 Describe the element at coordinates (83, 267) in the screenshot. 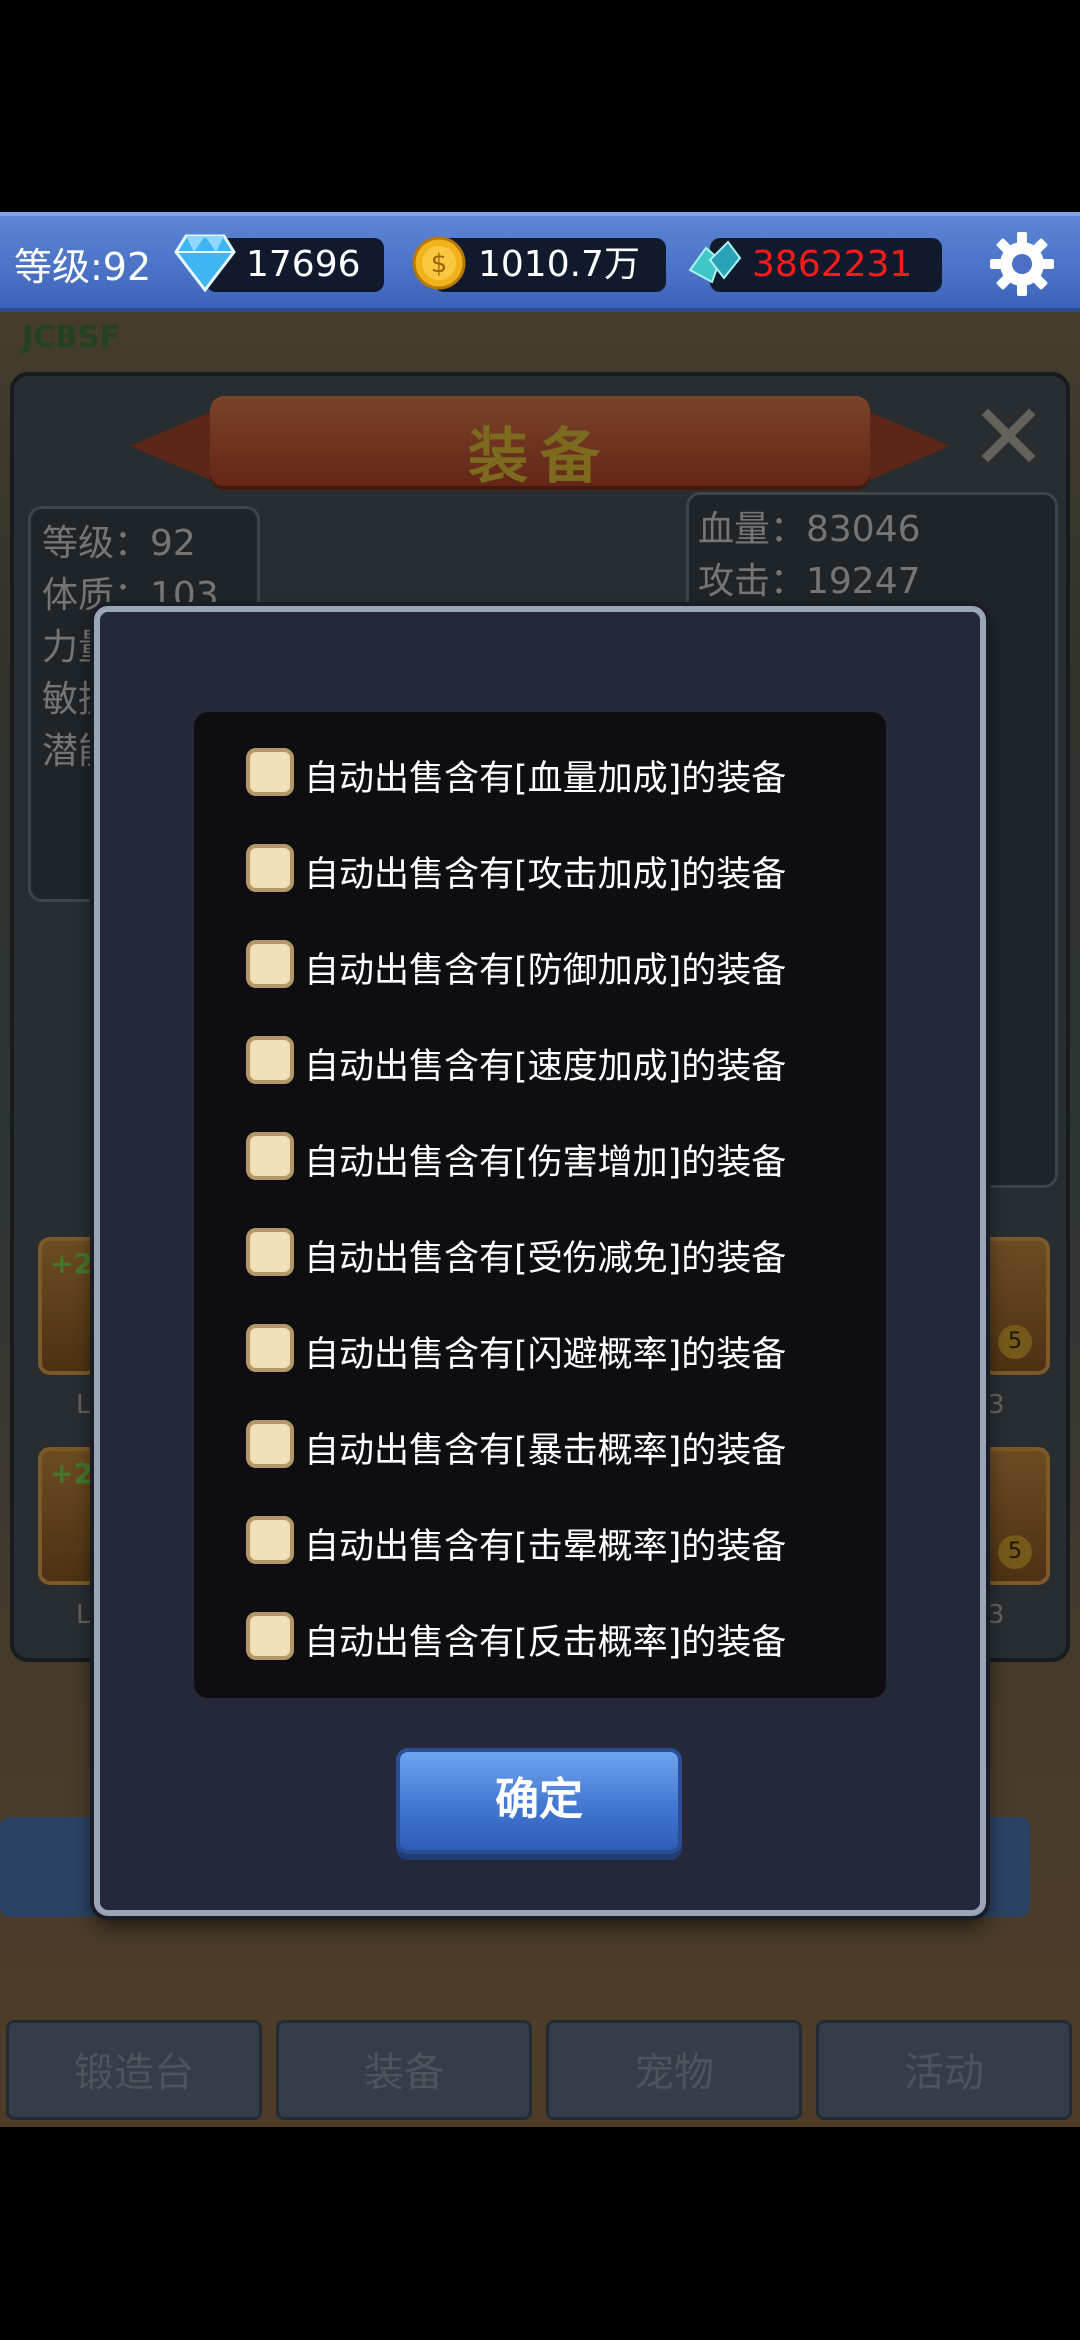

I see `player-level: 等级:92` at that location.